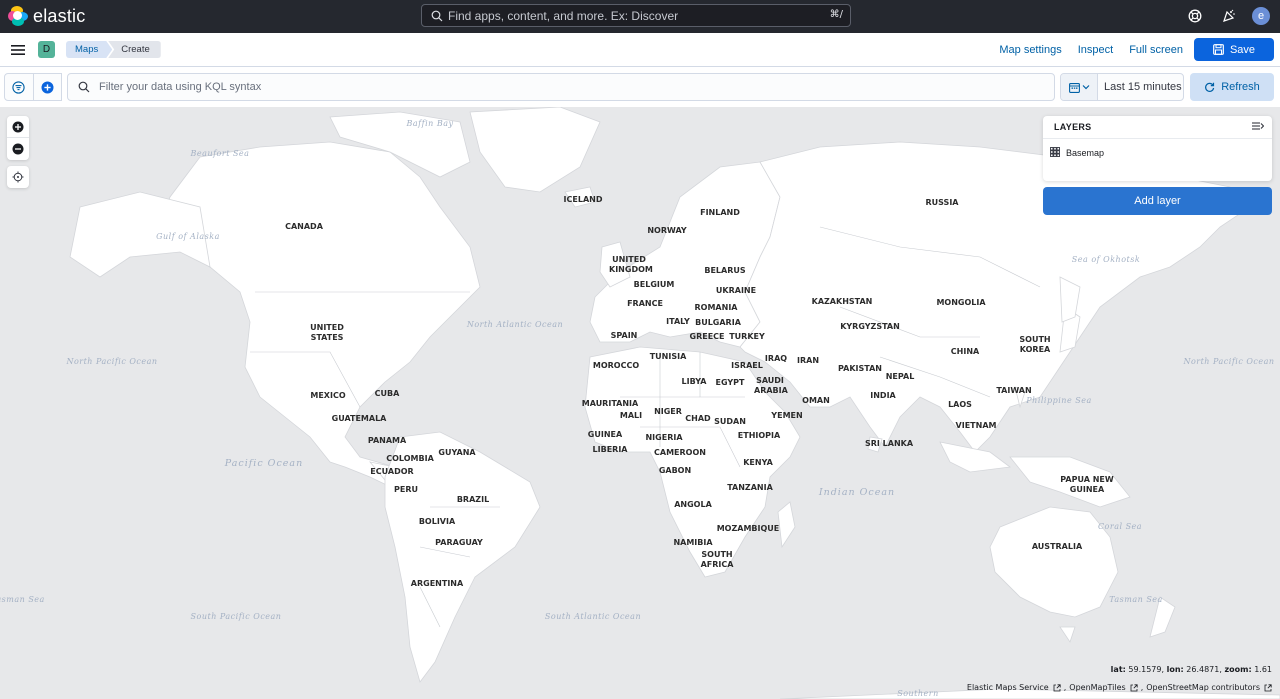 The image size is (1280, 699). Describe the element at coordinates (46, 87) in the screenshot. I see `add-filter-button` at that location.